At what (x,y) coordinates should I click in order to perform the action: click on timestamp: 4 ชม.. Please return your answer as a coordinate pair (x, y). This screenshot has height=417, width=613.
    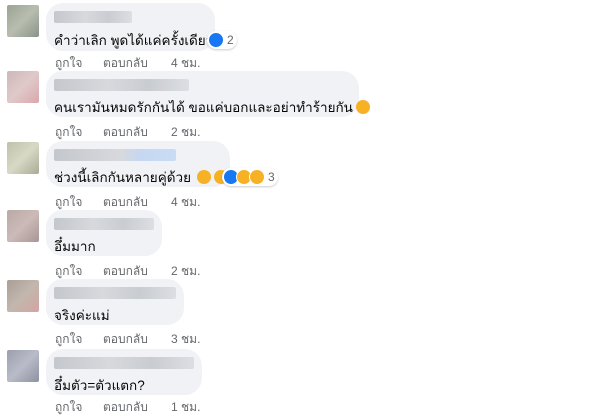
    Looking at the image, I should click on (185, 202).